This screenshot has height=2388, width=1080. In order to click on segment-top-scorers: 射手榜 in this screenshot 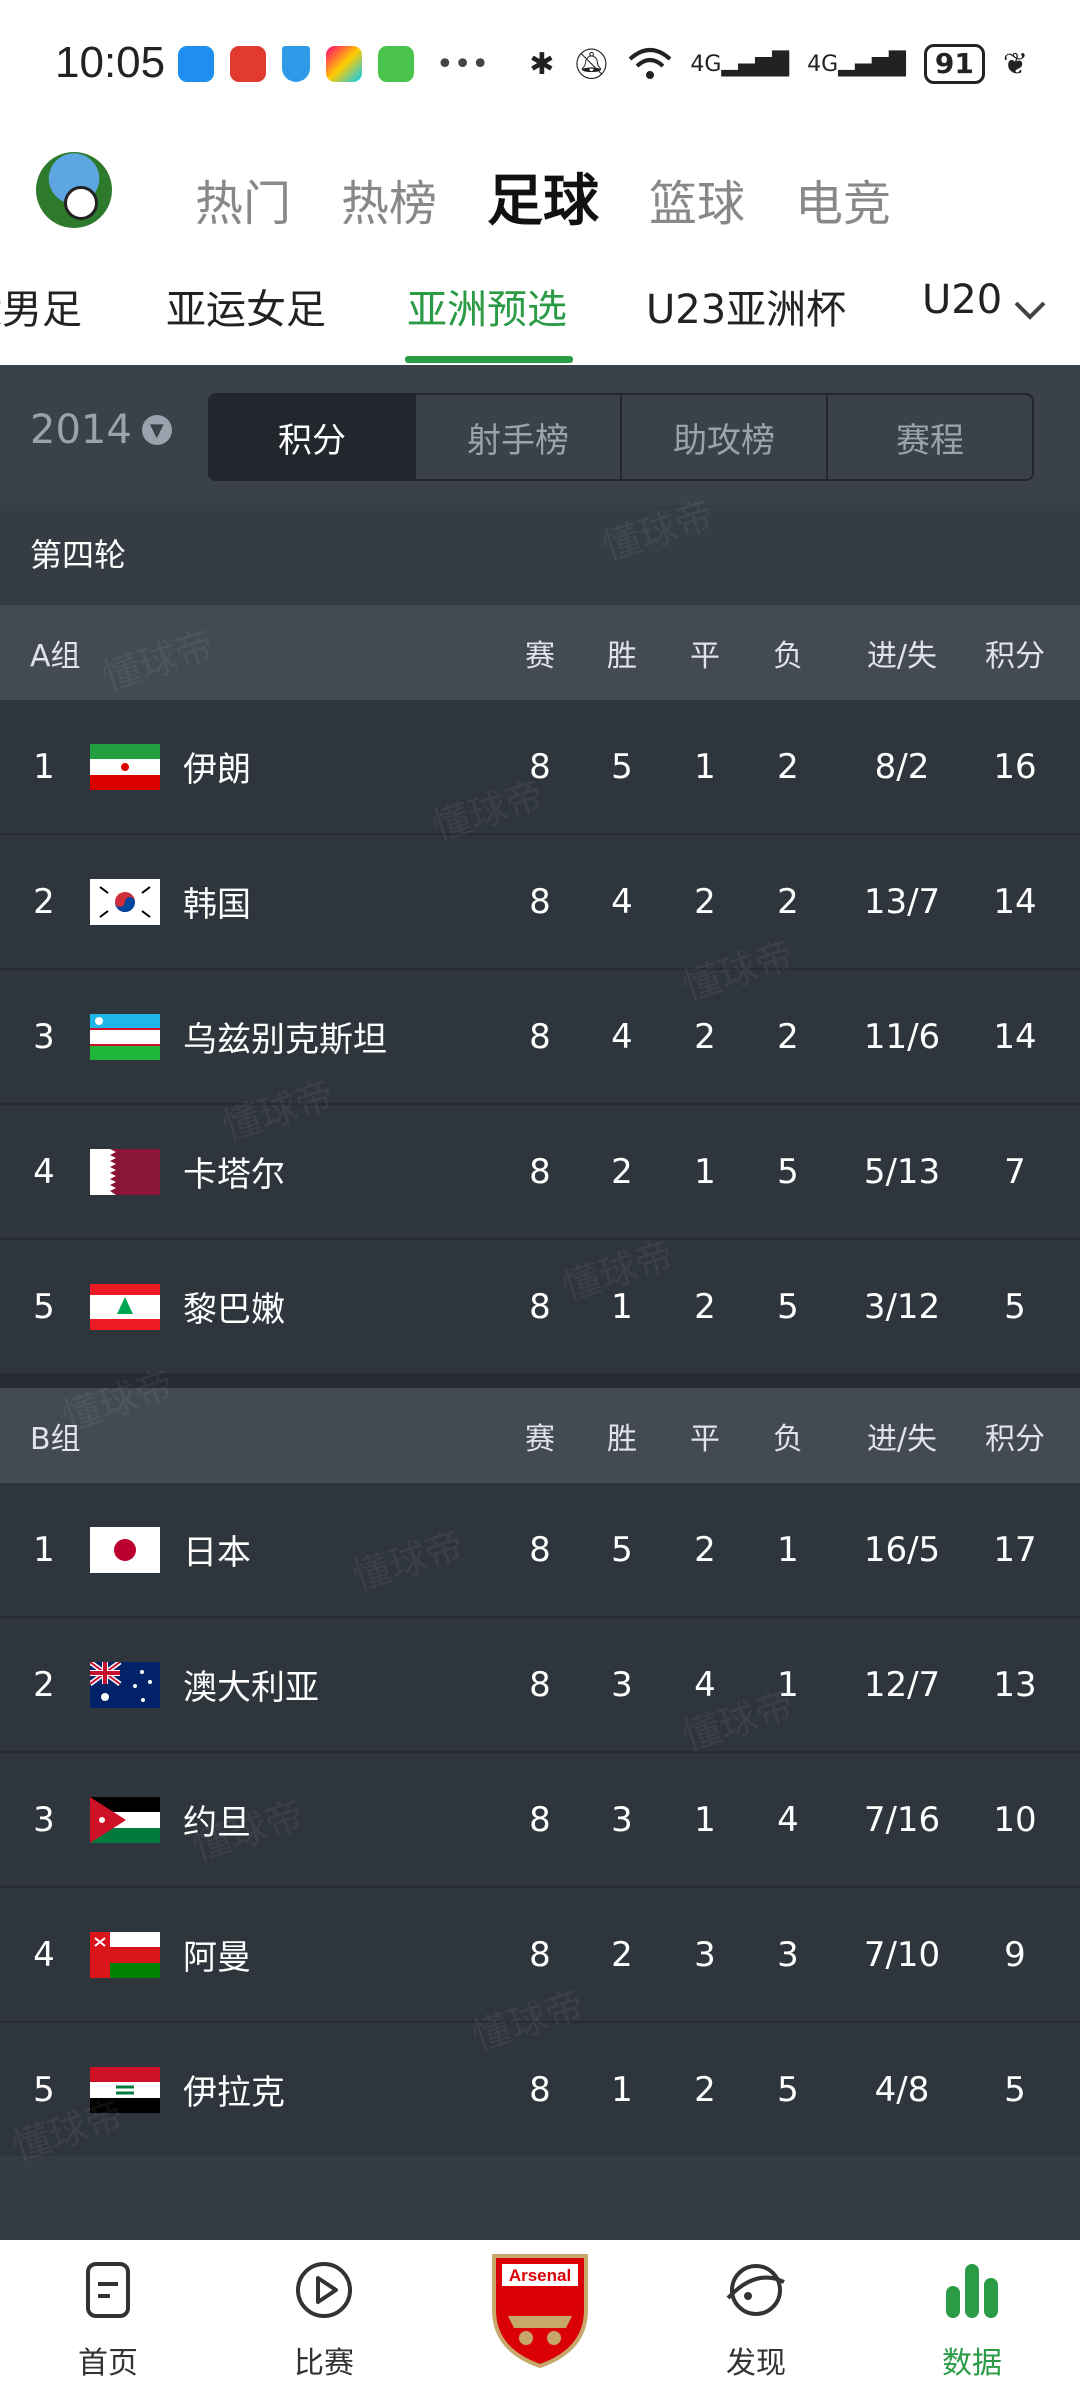, I will do `click(517, 437)`.